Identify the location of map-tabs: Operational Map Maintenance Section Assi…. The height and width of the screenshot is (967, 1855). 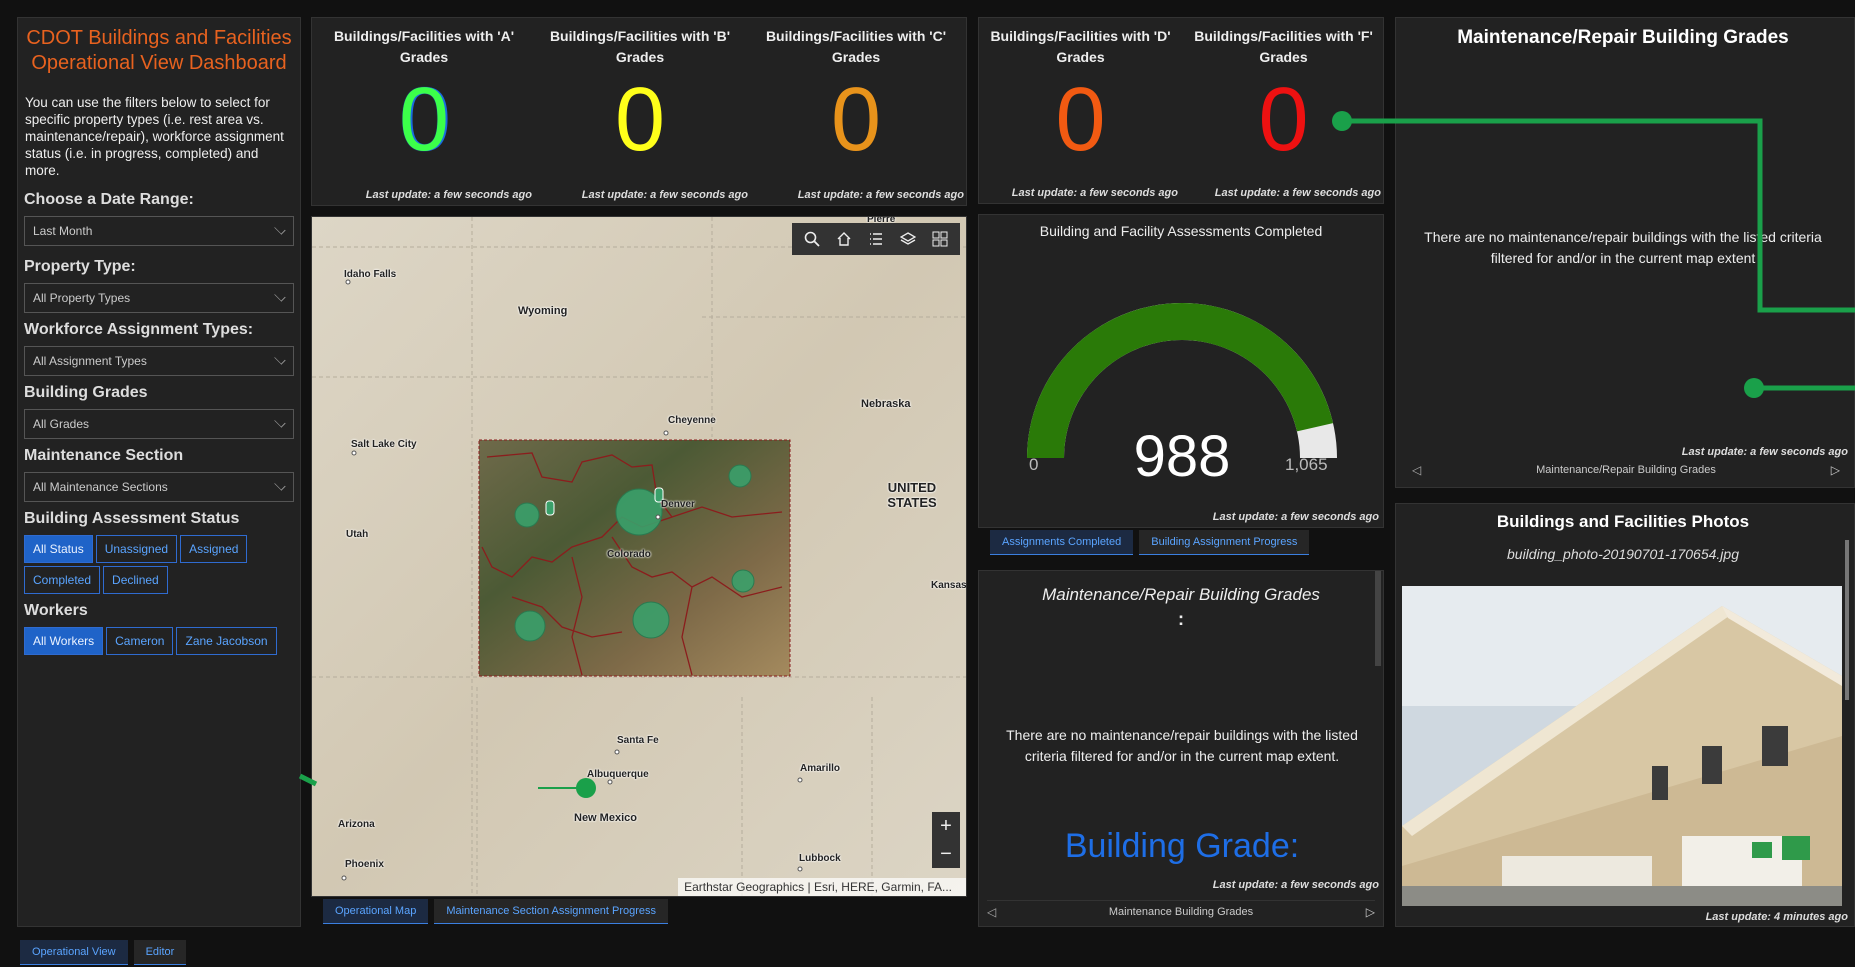
(496, 911).